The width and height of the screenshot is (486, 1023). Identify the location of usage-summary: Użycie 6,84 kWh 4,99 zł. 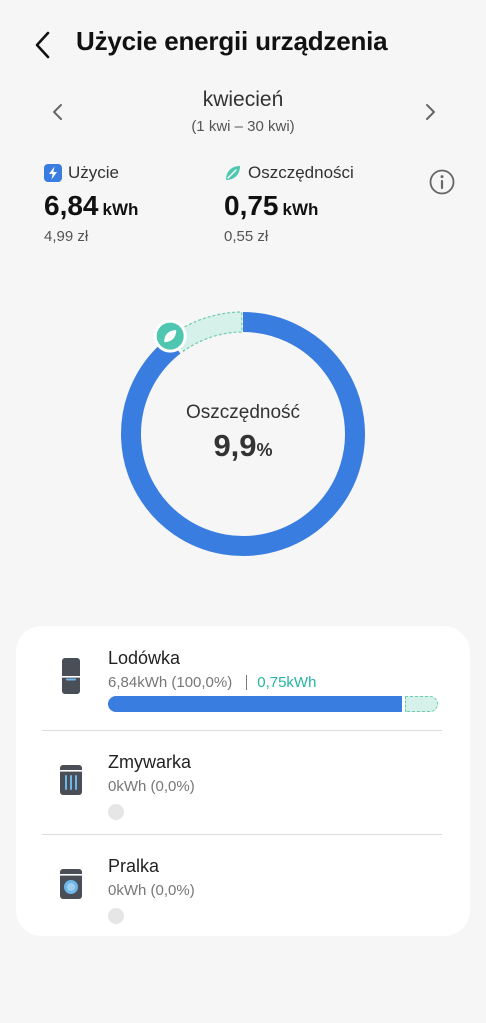
(91, 202).